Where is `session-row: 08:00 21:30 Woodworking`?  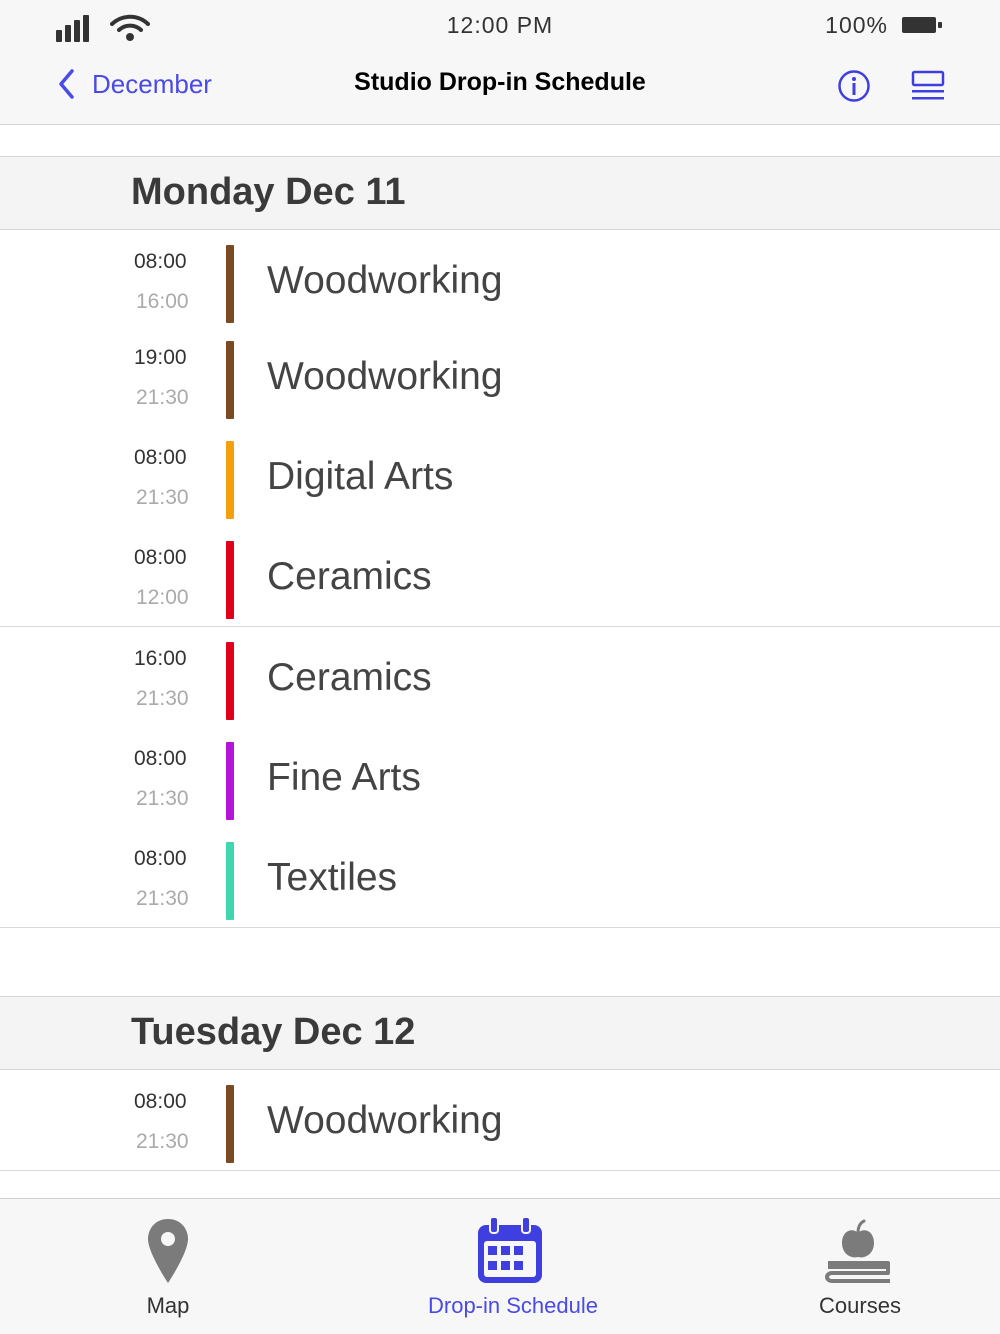
session-row: 08:00 21:30 Woodworking is located at coordinates (500, 1120).